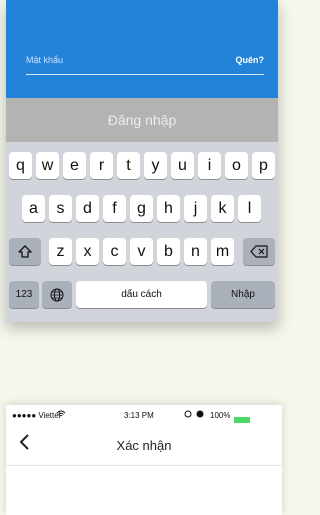 The width and height of the screenshot is (320, 515). I want to click on key-t: t, so click(128, 165).